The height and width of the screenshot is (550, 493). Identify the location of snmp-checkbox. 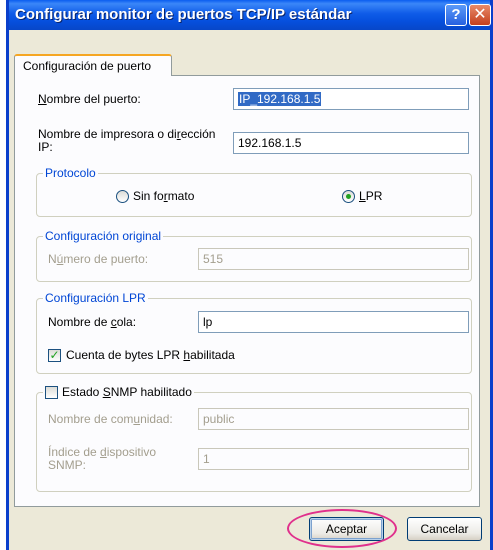
(51, 392).